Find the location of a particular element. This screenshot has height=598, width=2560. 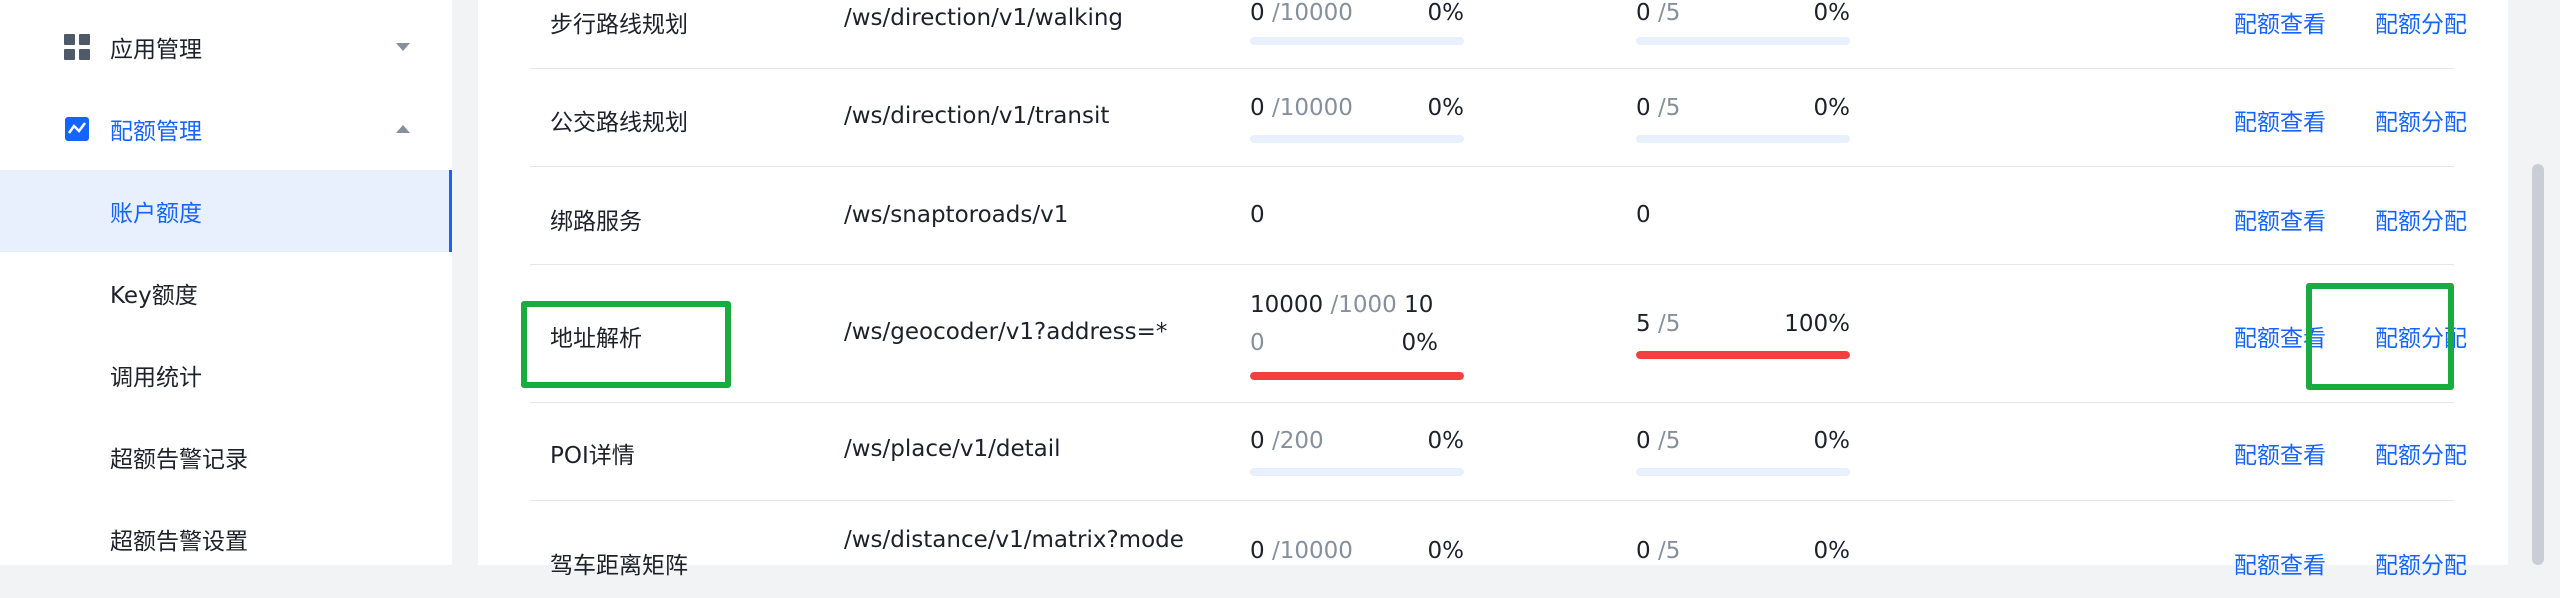

sidebar-item-call-stats: 调用统计 is located at coordinates (226, 375).